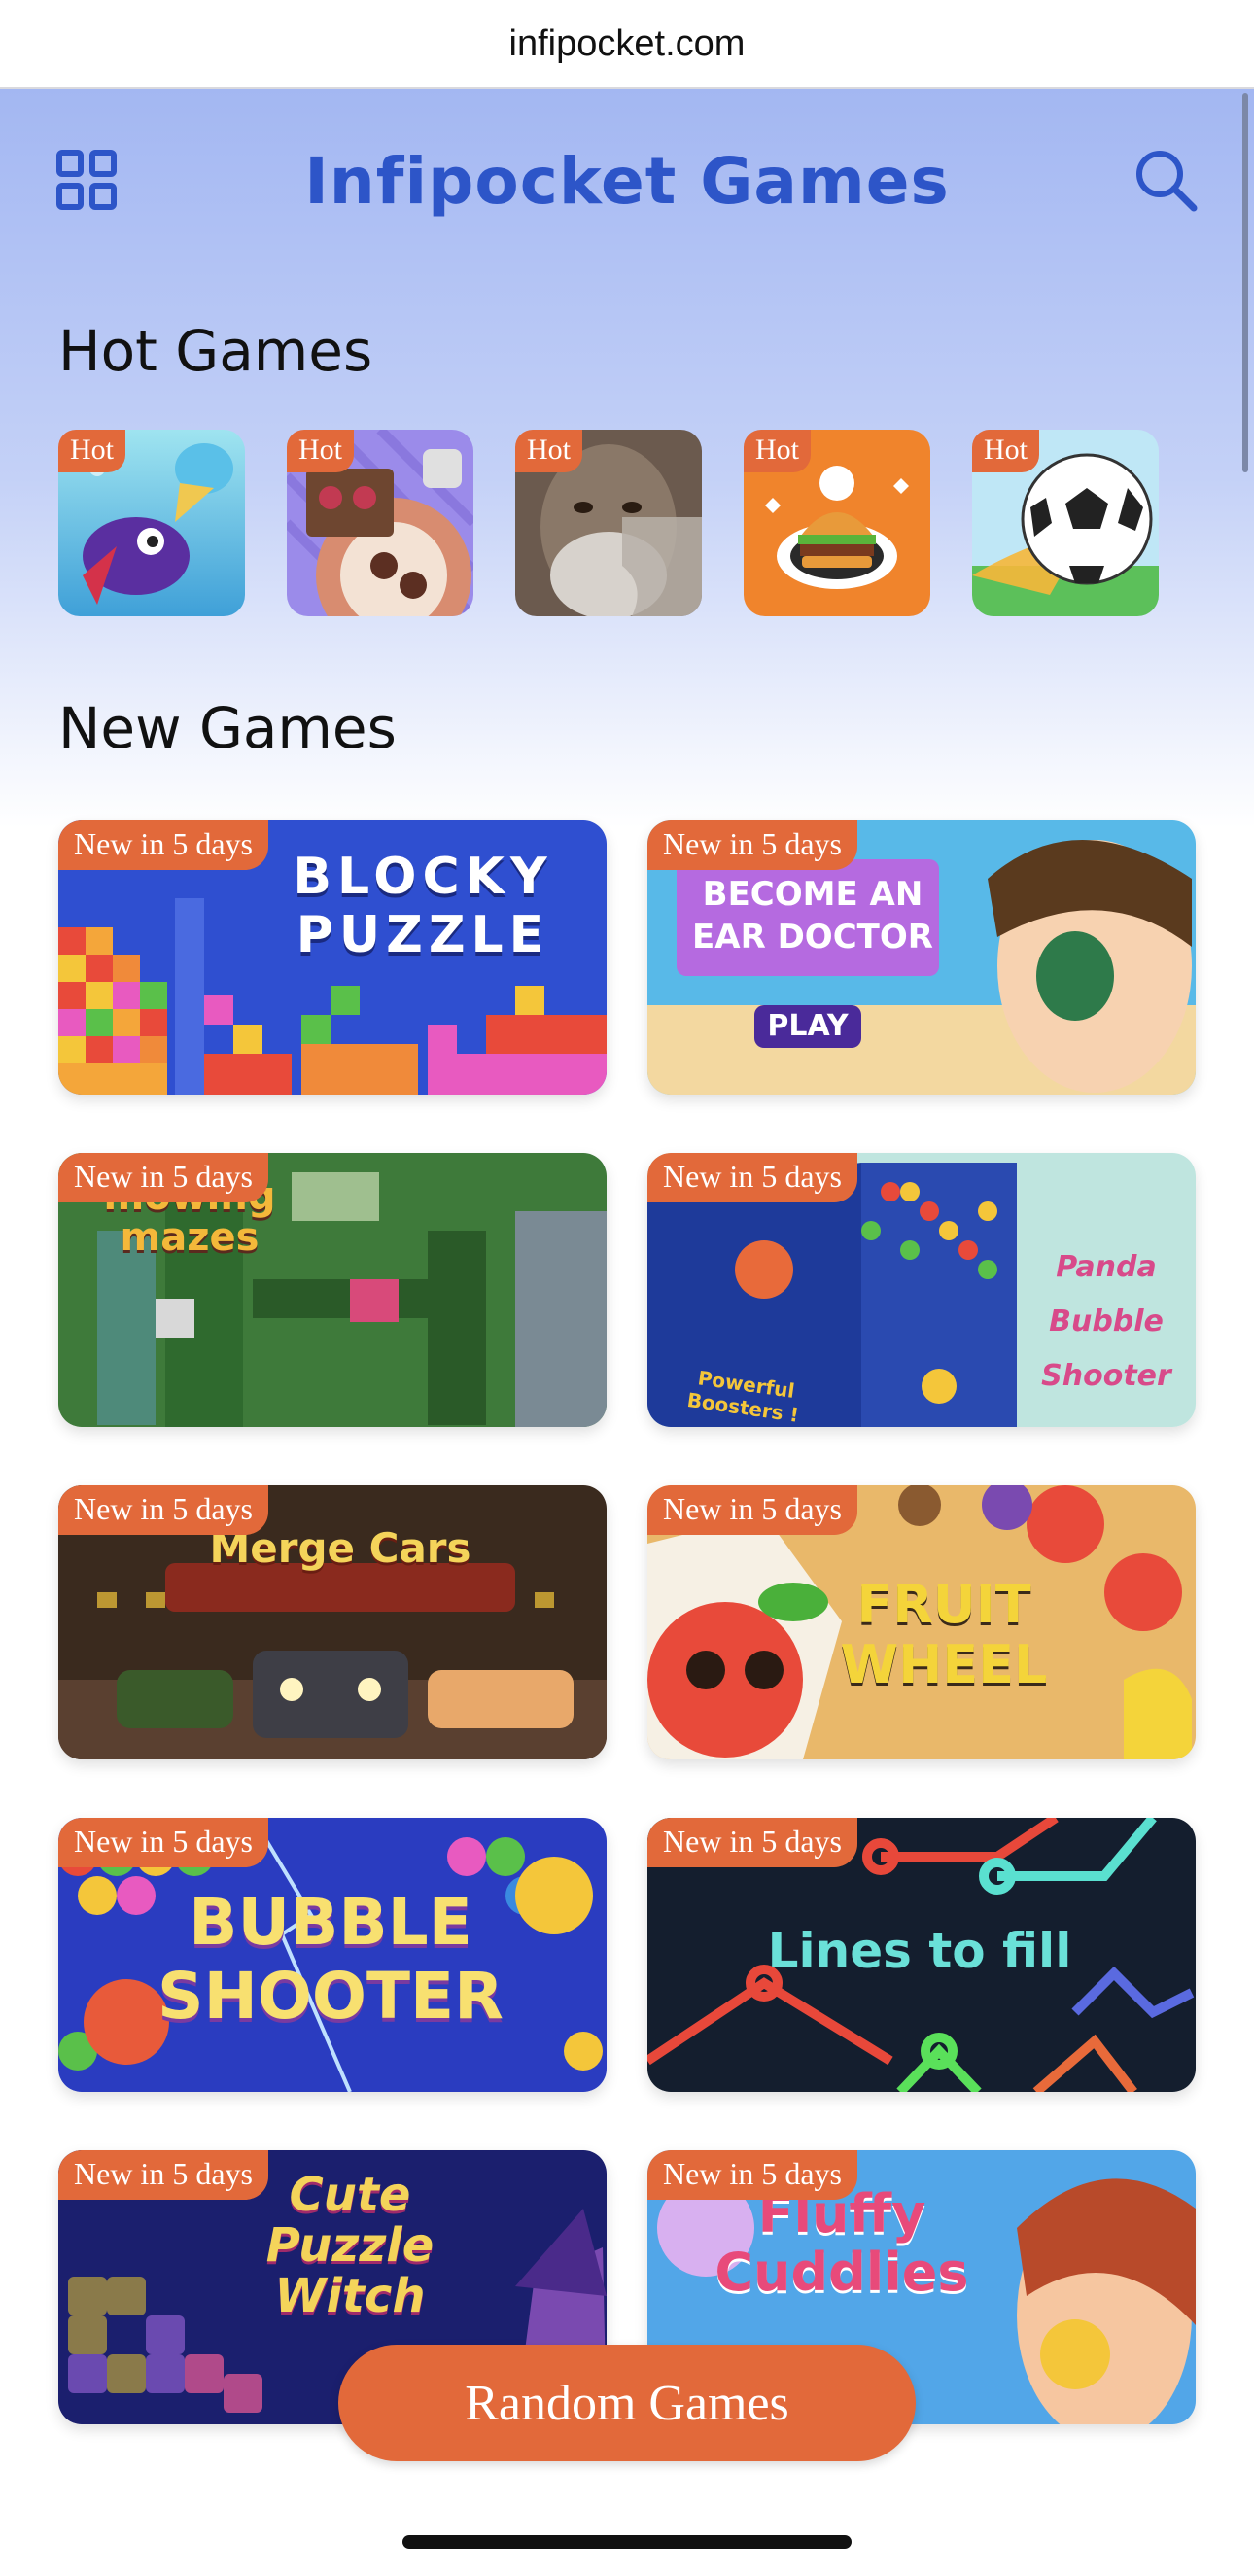 Image resolution: width=1254 pixels, height=2576 pixels. Describe the element at coordinates (627, 2403) in the screenshot. I see `random-games-button: Random Games` at that location.